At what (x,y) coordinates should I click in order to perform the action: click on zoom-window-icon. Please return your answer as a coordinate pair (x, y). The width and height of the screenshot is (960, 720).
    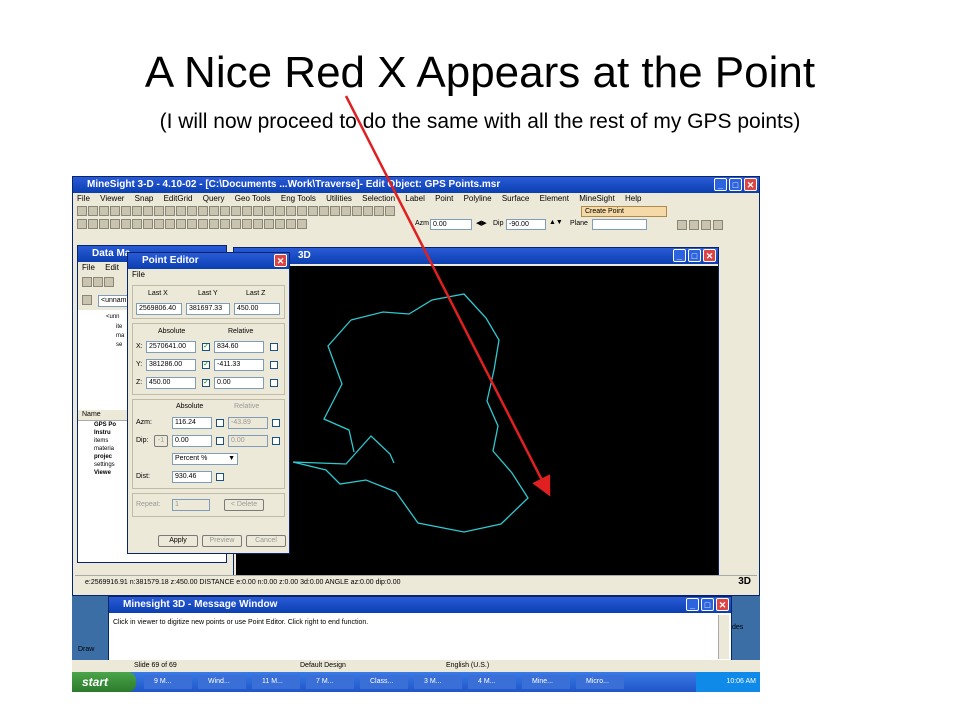
    Looking at the image, I should click on (115, 224).